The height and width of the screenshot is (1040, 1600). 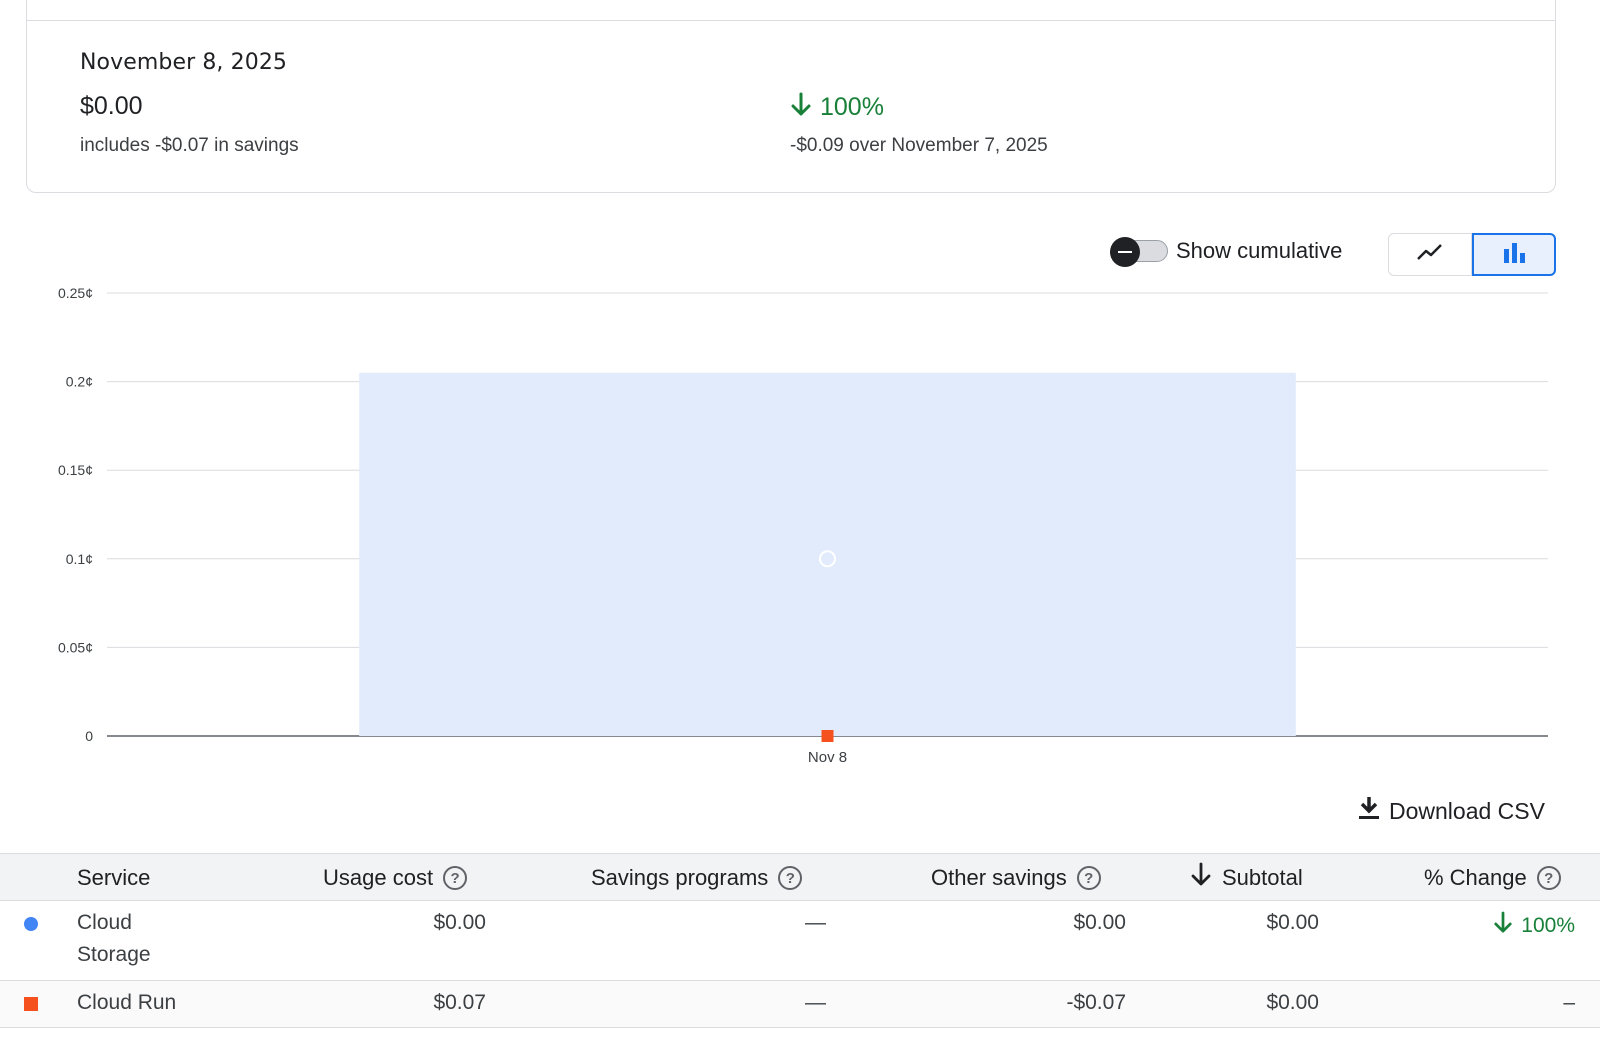 I want to click on header-subtotal: Subtotal, so click(x=1246, y=878).